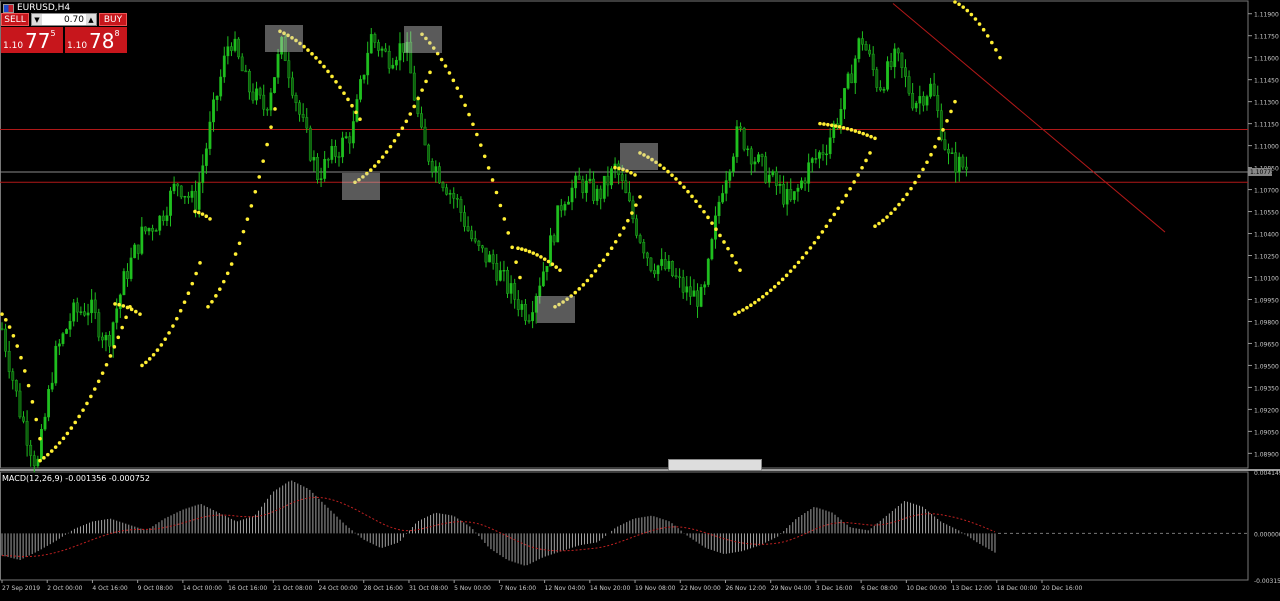 This screenshot has width=1280, height=601. I want to click on highlight-box, so click(639, 156).